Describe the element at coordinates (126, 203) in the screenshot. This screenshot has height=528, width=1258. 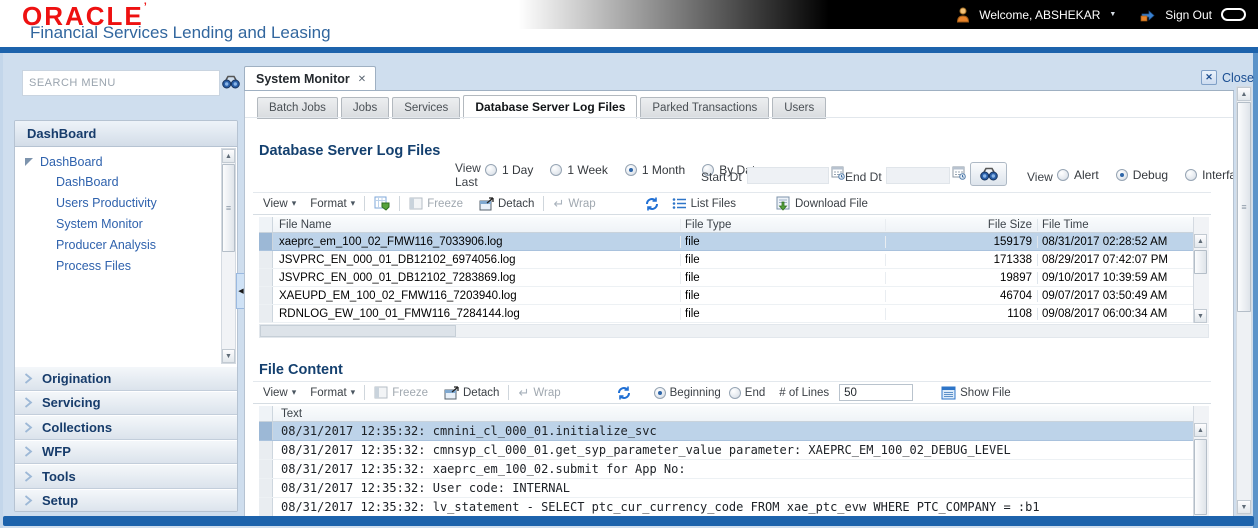
I see `tree-item-users-productivity: Users Productivity` at that location.